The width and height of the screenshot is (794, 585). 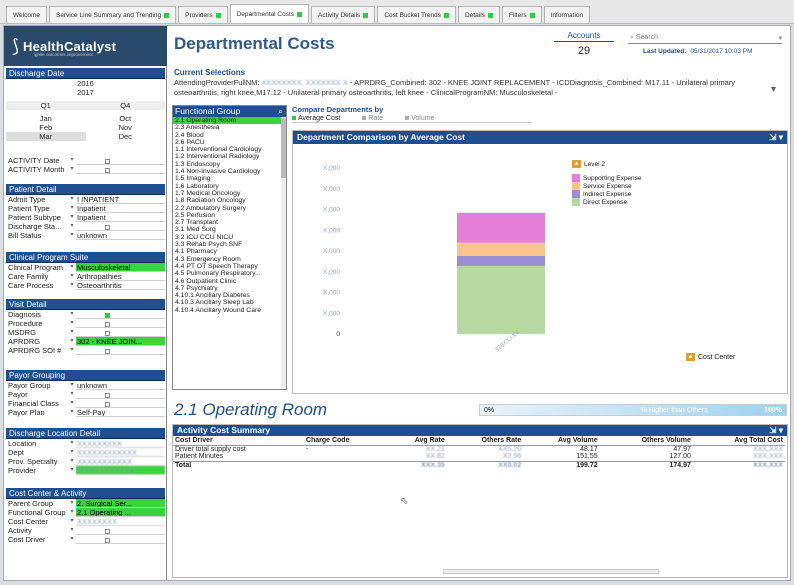 I want to click on filter-row: Provider ▾ XXXXXXXXXXXX, so click(x=85, y=470).